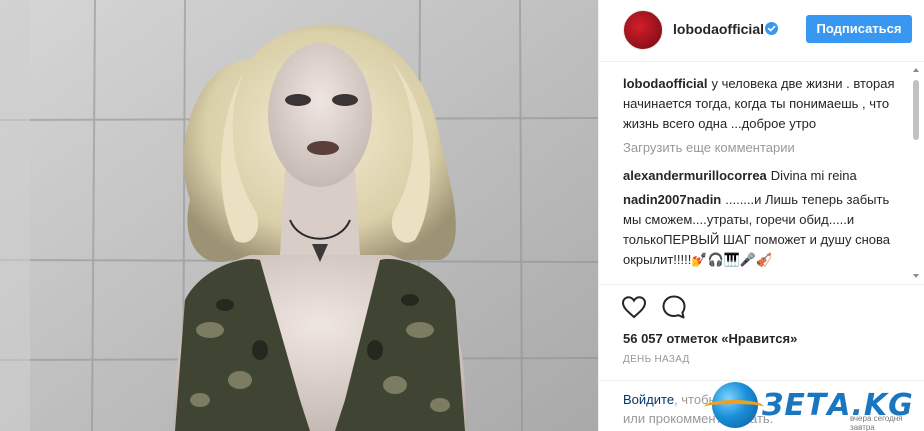 The width and height of the screenshot is (924, 431). Describe the element at coordinates (763, 148) in the screenshot. I see `load-more-comments-button: Загрузить еще комментарии` at that location.